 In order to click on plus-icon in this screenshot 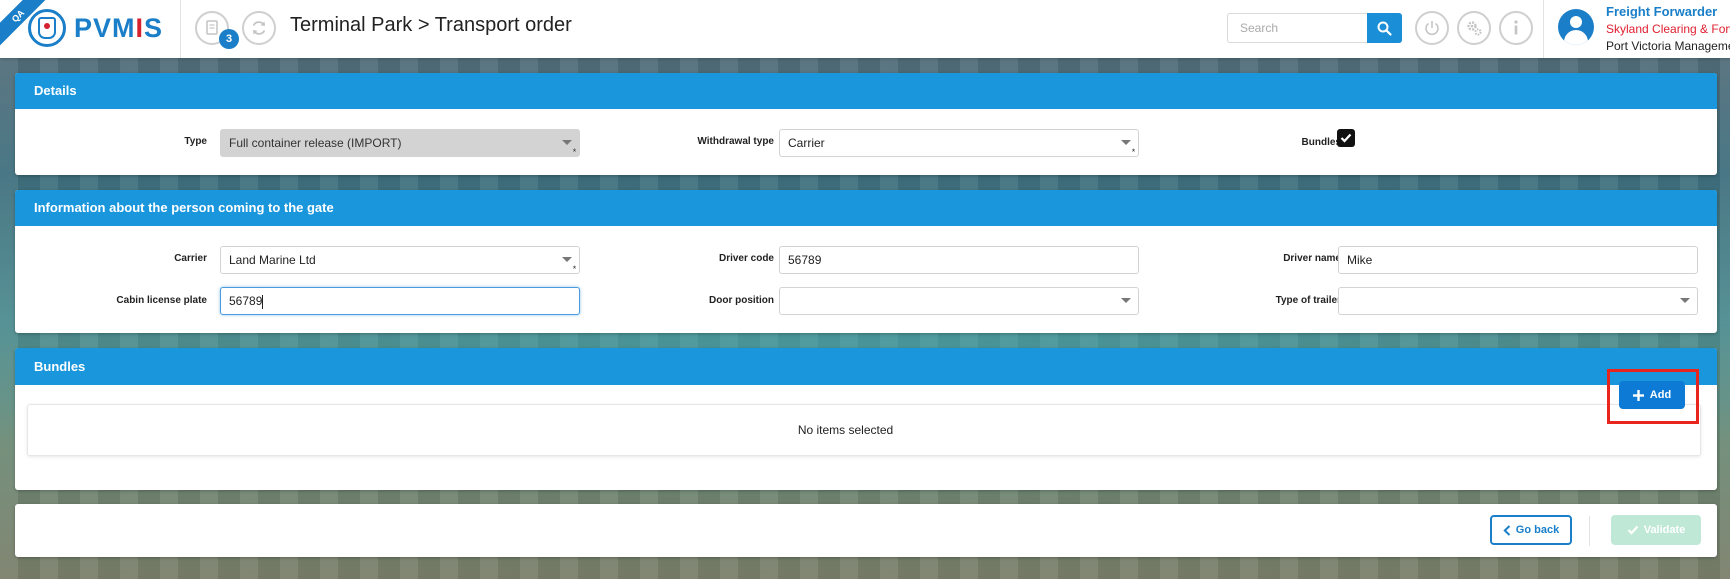, I will do `click(1638, 395)`.